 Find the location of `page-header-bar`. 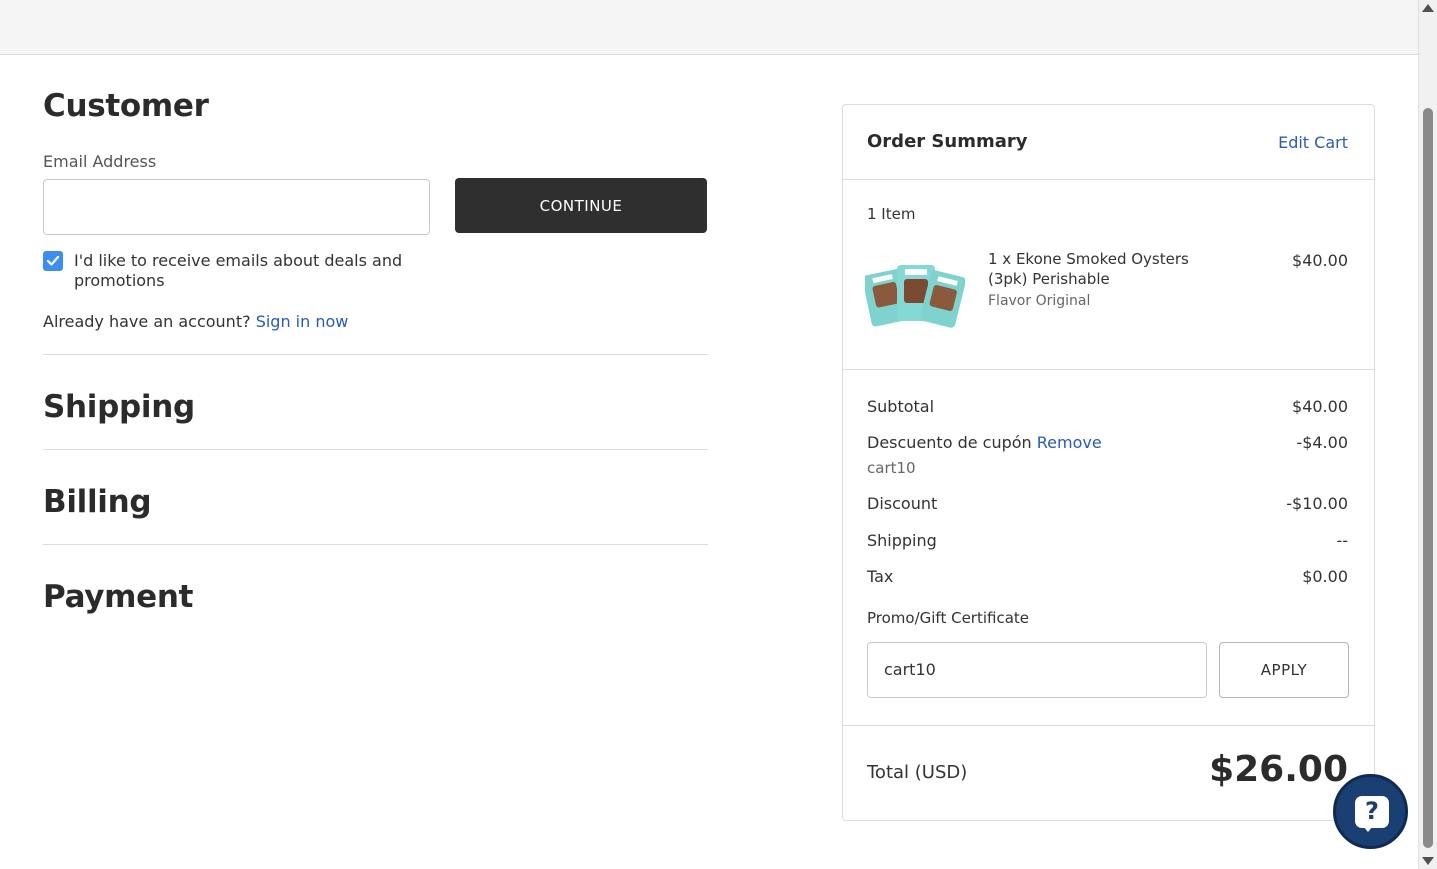

page-header-bar is located at coordinates (709, 27).